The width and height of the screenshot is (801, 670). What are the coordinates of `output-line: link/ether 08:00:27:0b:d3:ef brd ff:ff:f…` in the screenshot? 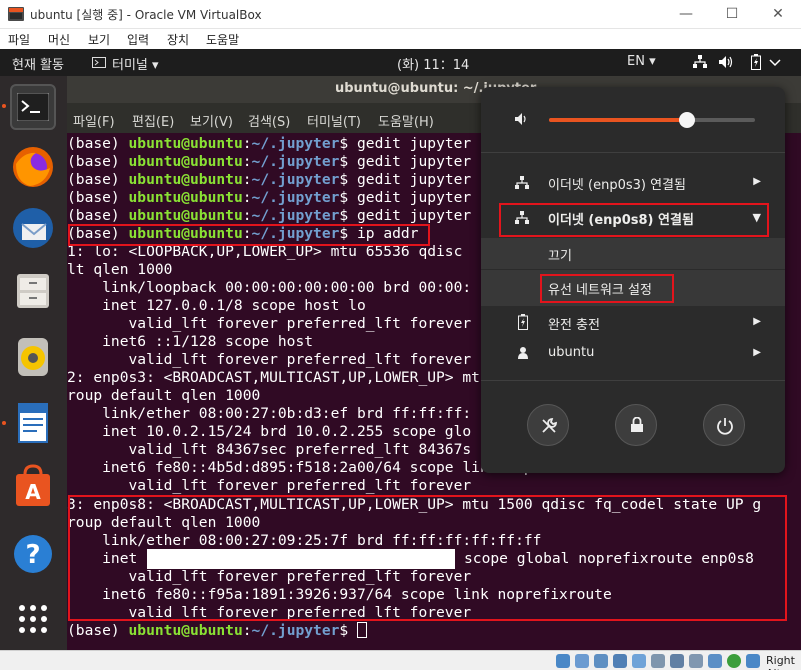 It's located at (269, 413).